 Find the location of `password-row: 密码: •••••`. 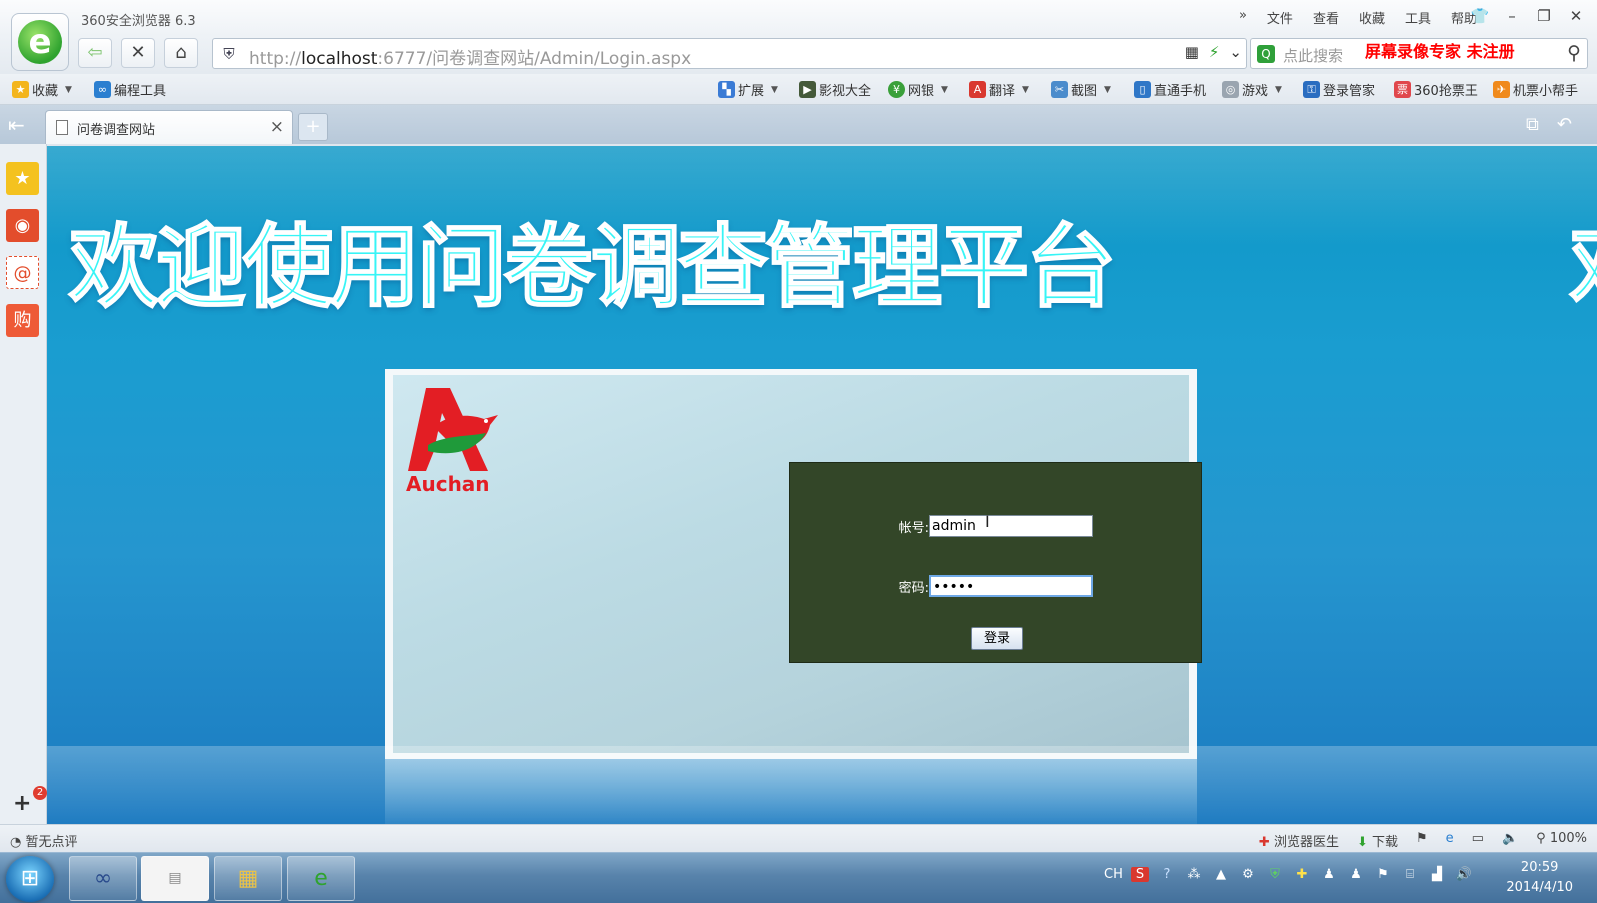

password-row: 密码: ••••• is located at coordinates (989, 586).